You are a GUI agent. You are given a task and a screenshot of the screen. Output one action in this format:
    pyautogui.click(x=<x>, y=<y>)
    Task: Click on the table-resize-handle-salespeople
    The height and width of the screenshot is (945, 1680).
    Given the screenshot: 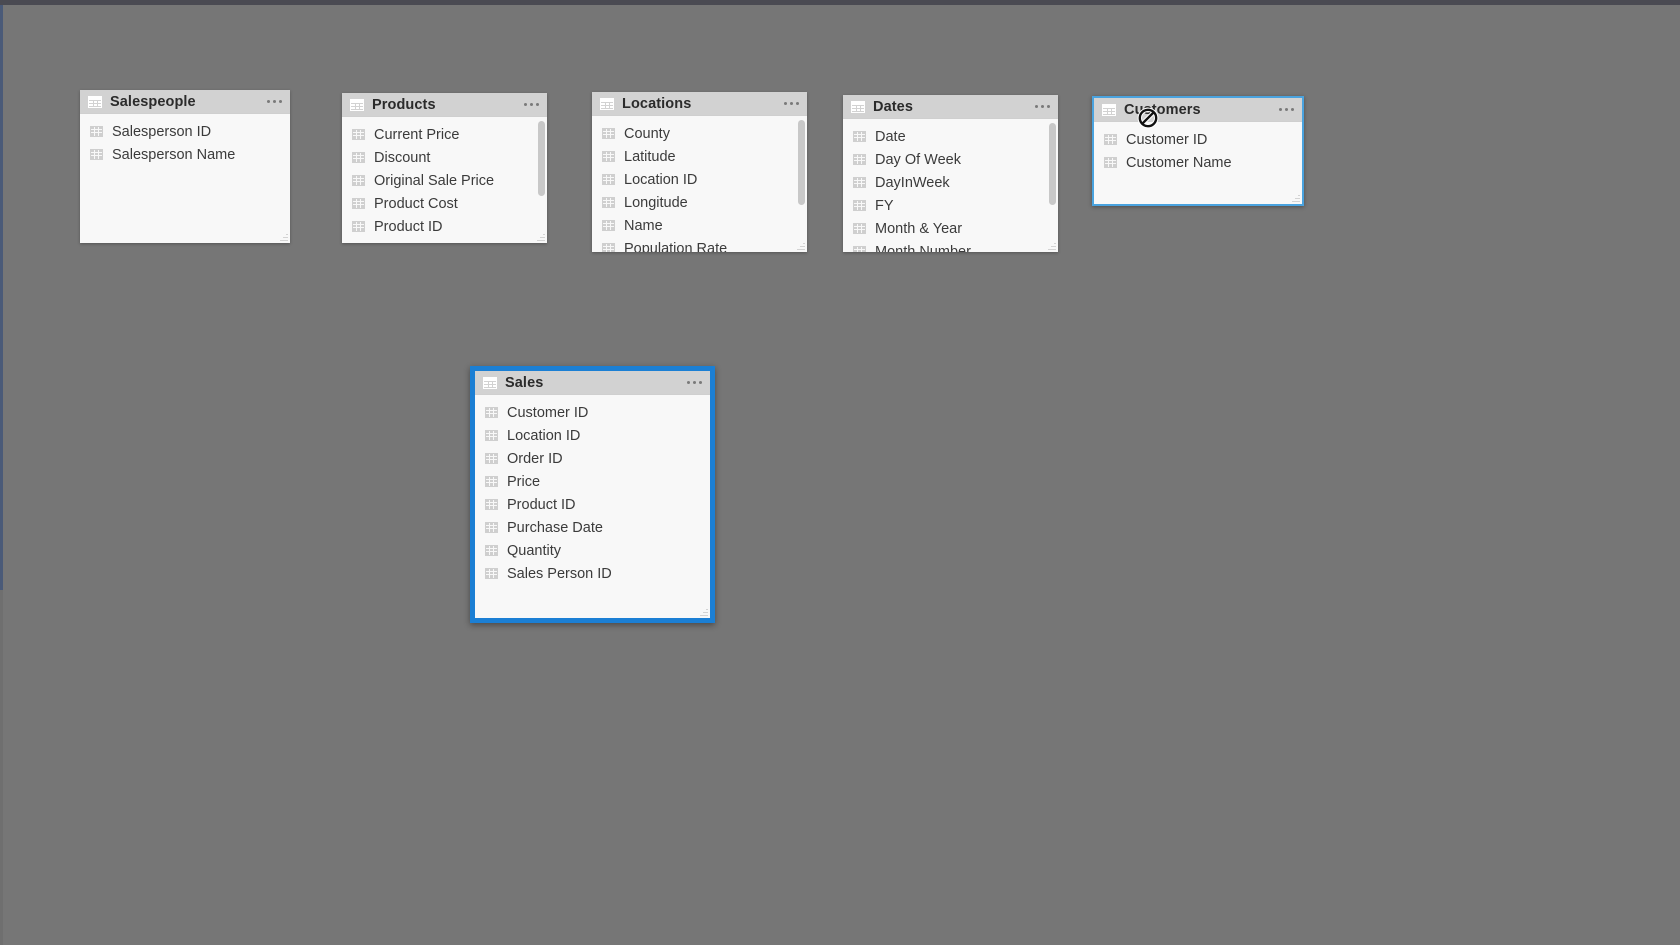 What is the action you would take?
    pyautogui.click(x=283, y=236)
    